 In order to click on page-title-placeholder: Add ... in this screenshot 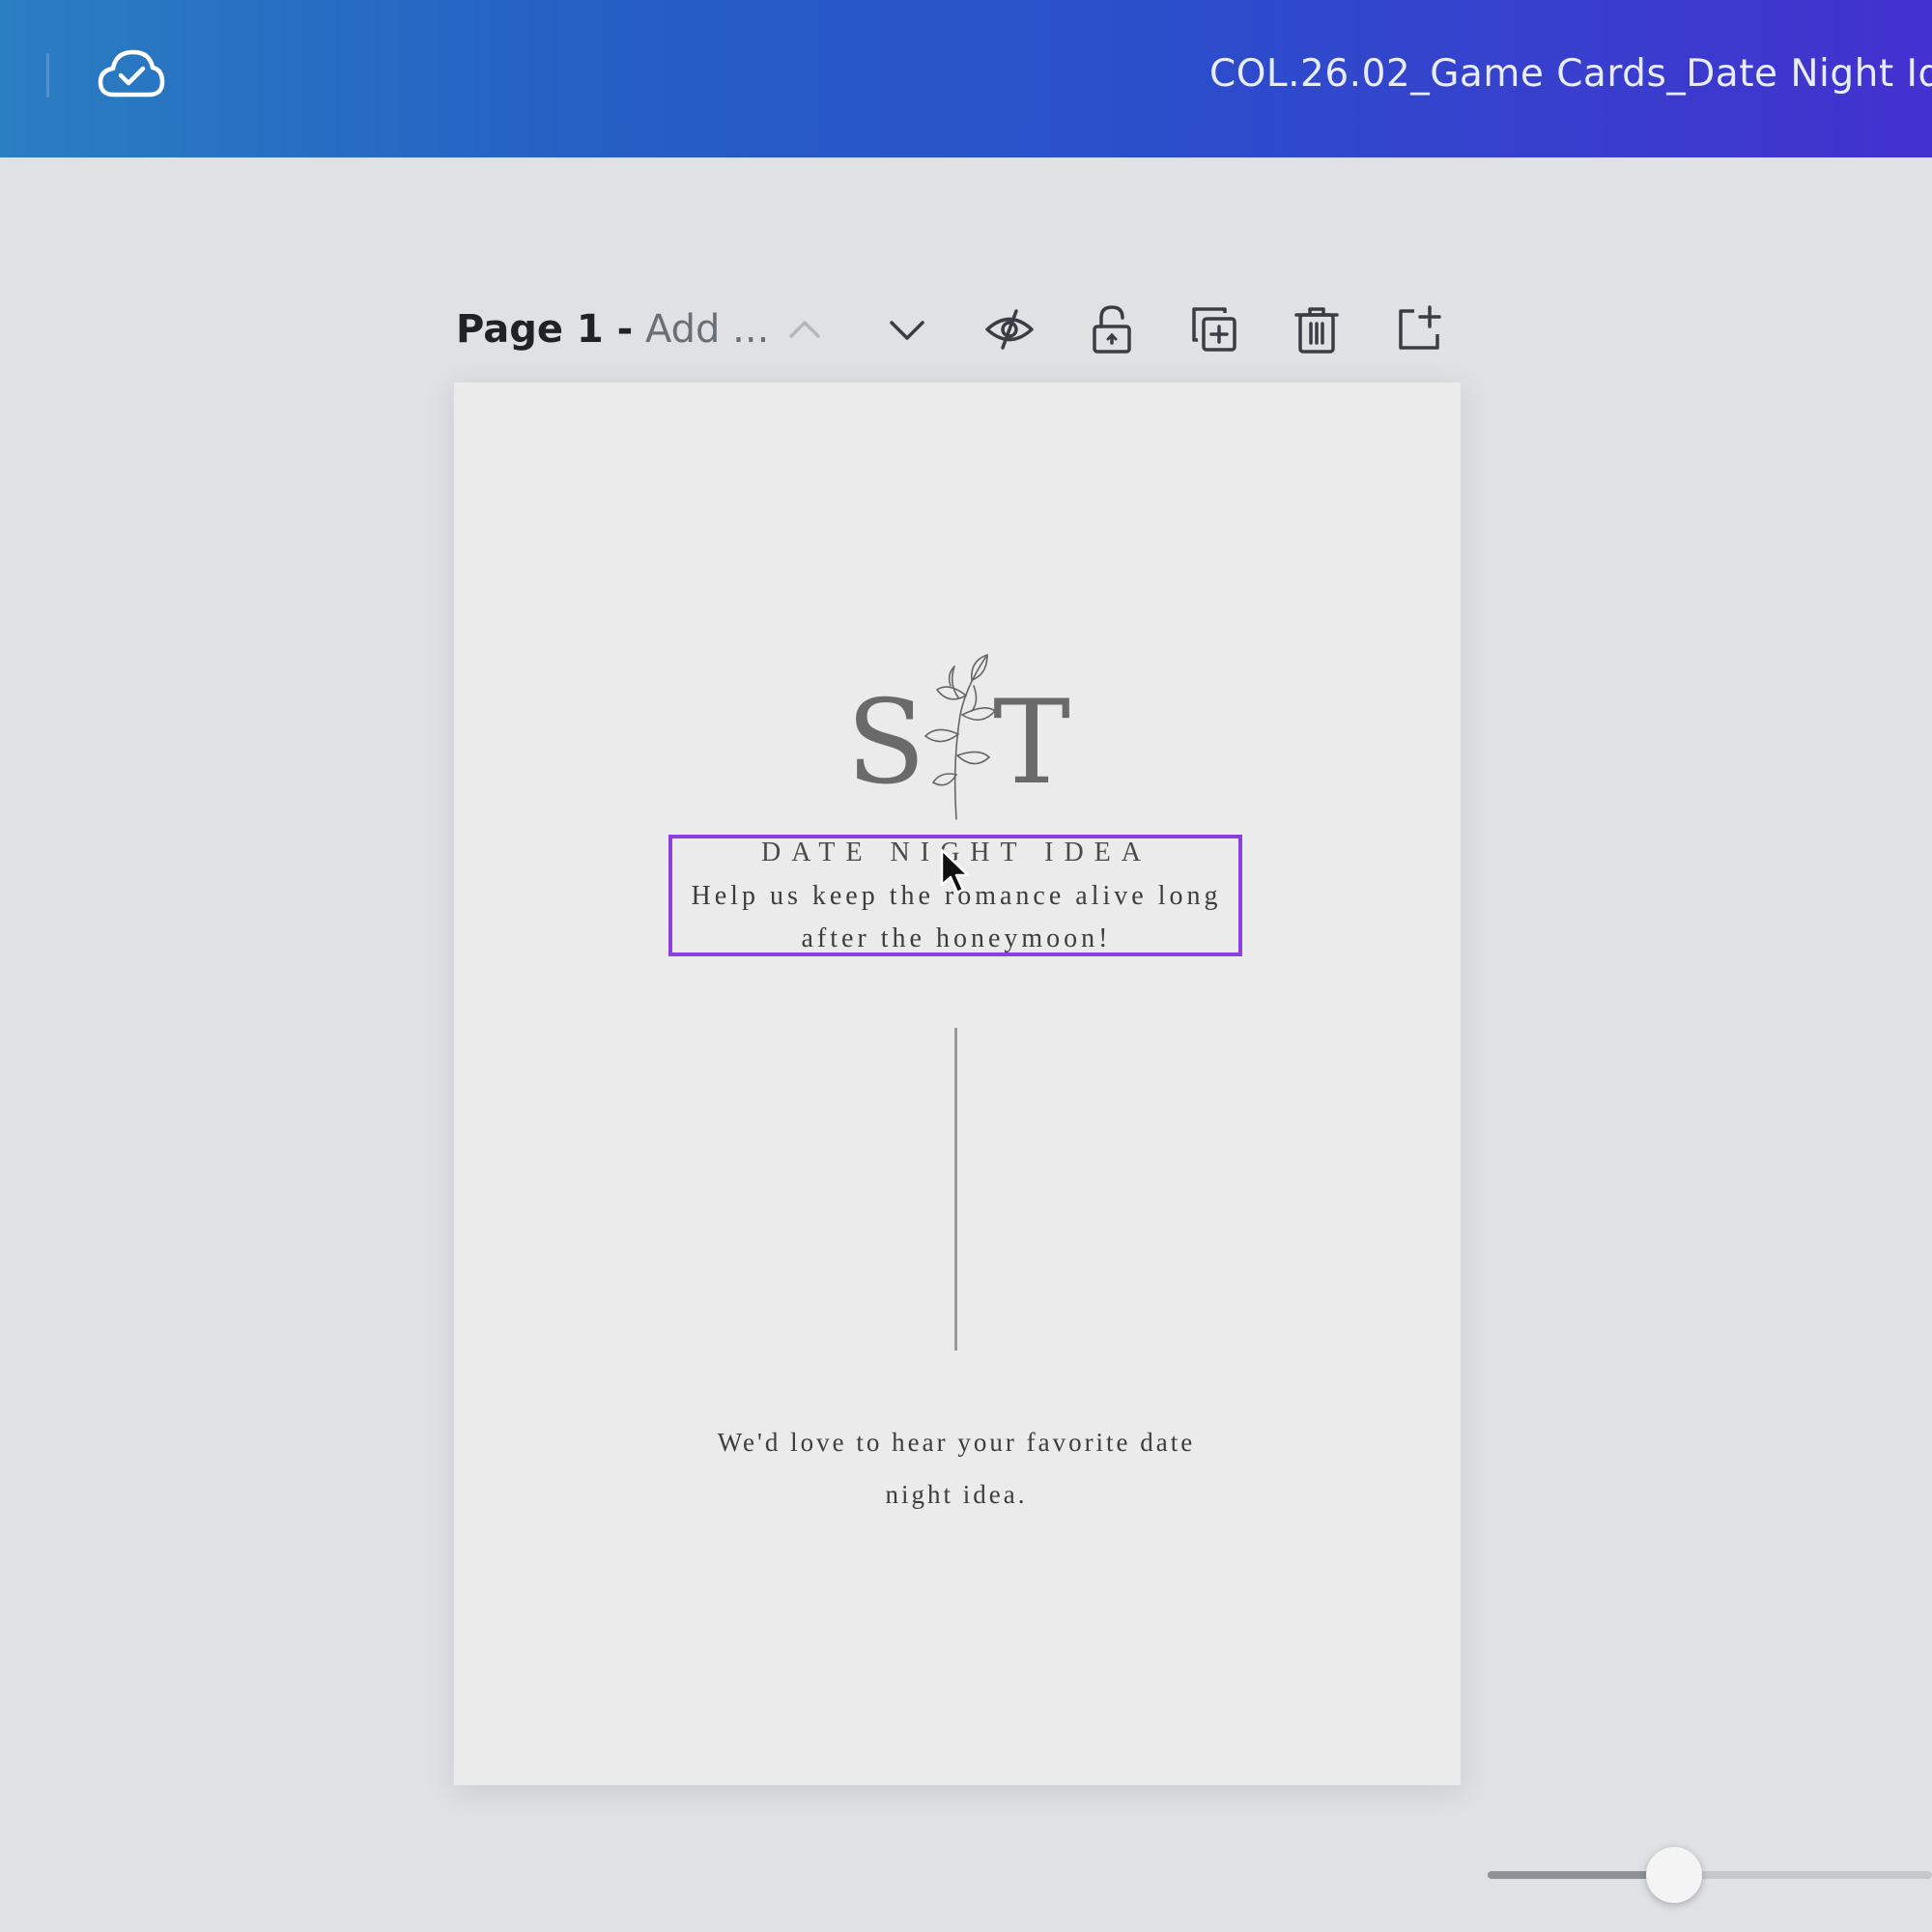, I will do `click(707, 329)`.